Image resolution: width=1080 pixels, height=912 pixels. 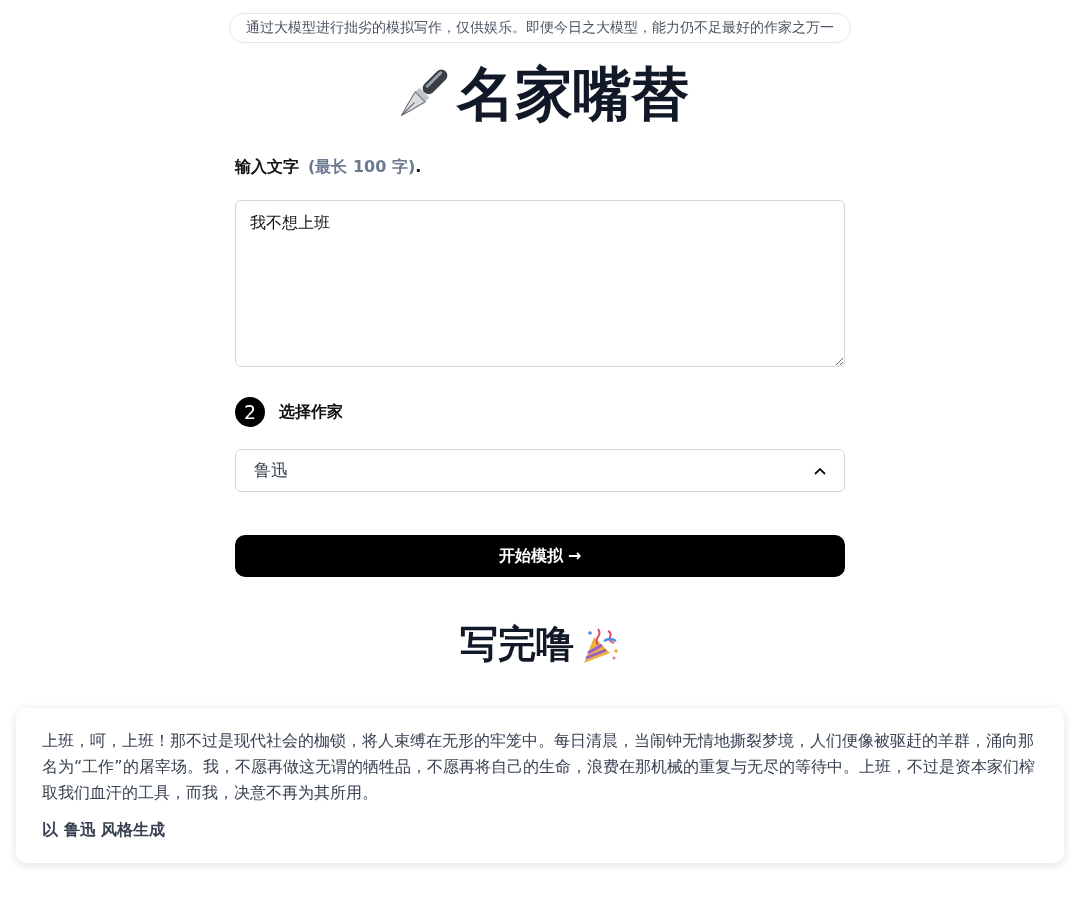 I want to click on label-period: ., so click(x=418, y=166).